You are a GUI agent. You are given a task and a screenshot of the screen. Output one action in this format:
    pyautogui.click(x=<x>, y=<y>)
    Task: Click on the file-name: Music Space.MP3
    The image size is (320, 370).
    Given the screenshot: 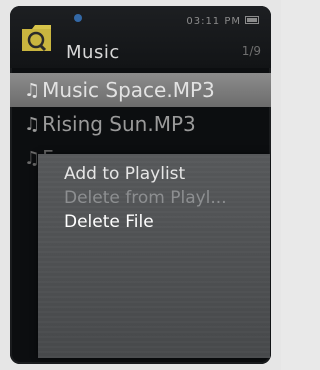 What is the action you would take?
    pyautogui.click(x=128, y=90)
    